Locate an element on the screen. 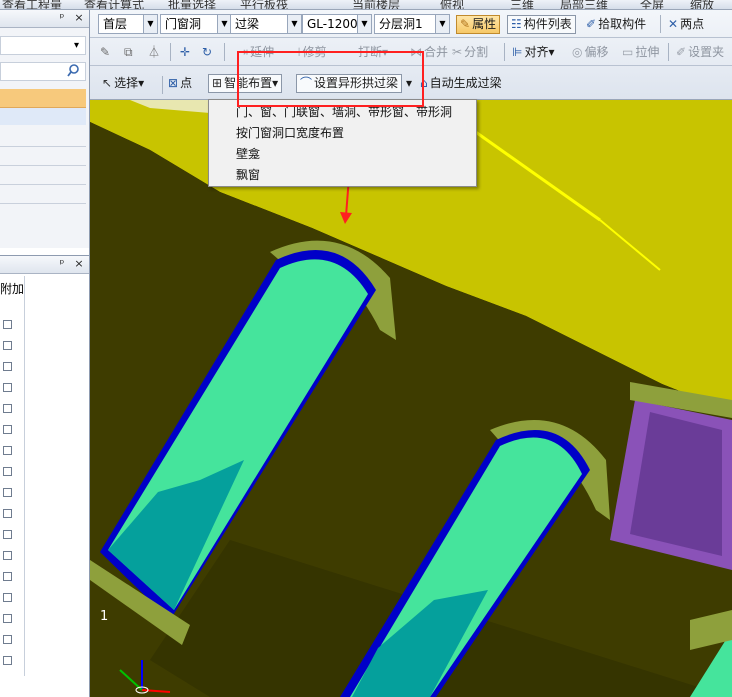 The width and height of the screenshot is (732, 697). layer-select-value: 分层洞1 is located at coordinates (401, 24).